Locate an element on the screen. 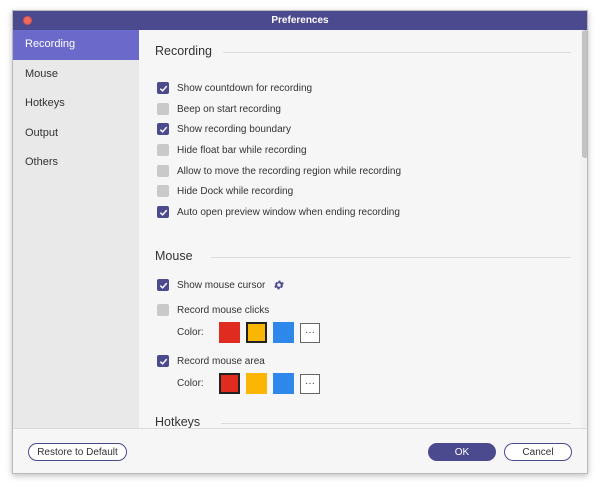 The width and height of the screenshot is (600, 489). option-label: Hide float bar while recording is located at coordinates (242, 150).